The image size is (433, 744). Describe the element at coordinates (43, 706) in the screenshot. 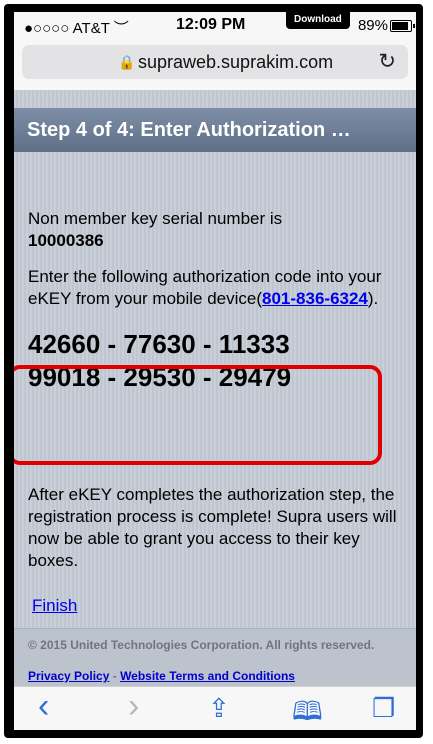

I see `back-icon: ‹` at that location.